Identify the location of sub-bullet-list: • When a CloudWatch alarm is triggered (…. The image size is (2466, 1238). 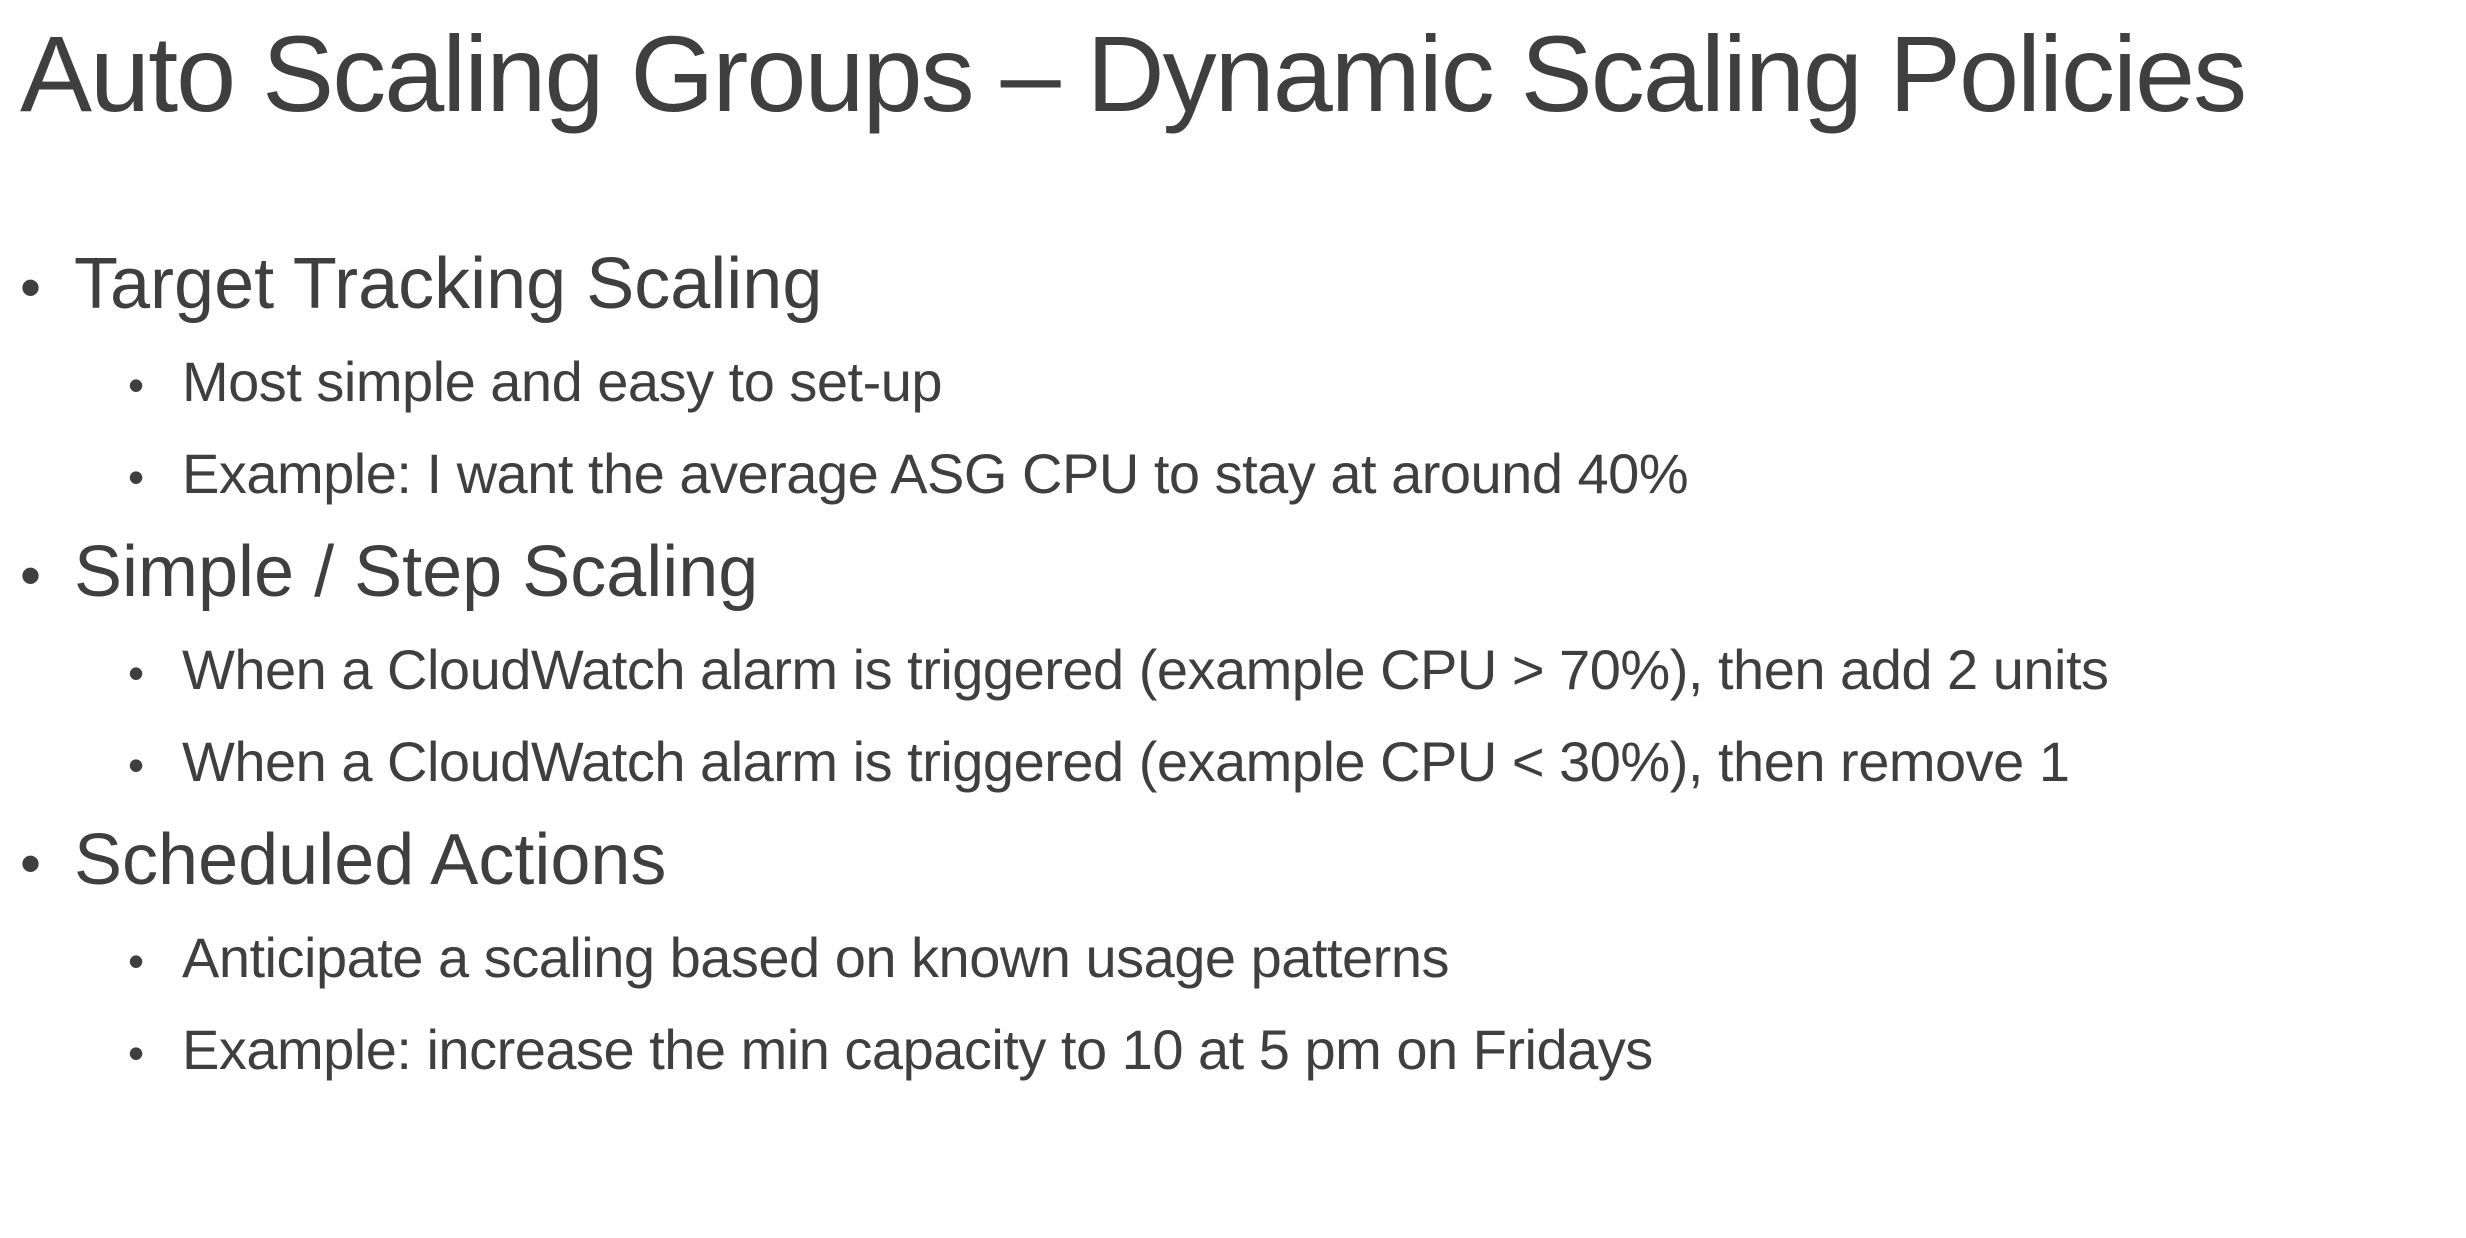
(1235, 716).